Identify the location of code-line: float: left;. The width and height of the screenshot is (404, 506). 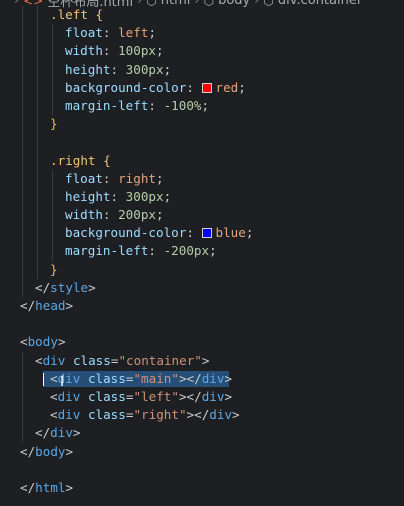
(202, 33).